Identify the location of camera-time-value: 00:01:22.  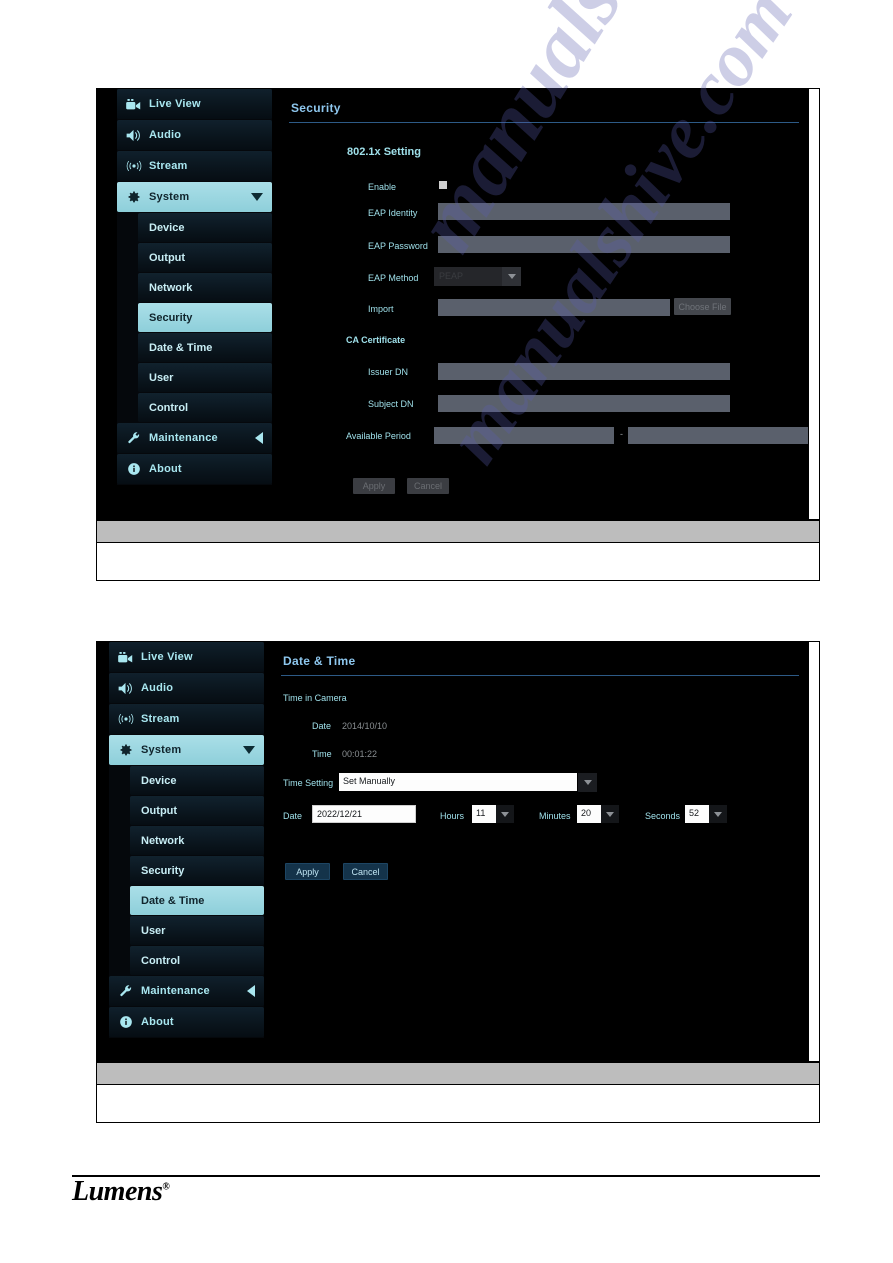
(360, 754).